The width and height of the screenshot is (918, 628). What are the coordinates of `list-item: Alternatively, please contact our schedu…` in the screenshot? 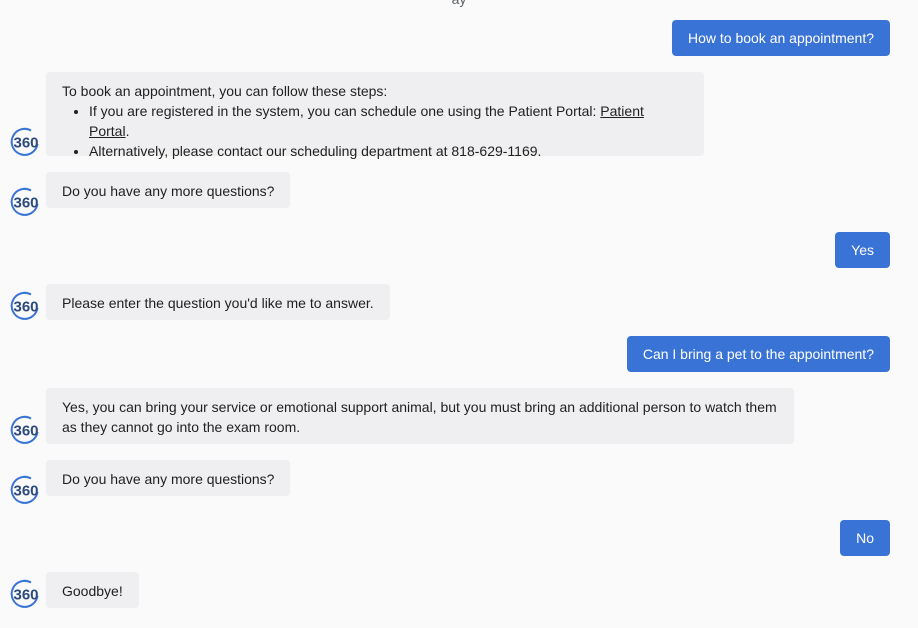 It's located at (388, 151).